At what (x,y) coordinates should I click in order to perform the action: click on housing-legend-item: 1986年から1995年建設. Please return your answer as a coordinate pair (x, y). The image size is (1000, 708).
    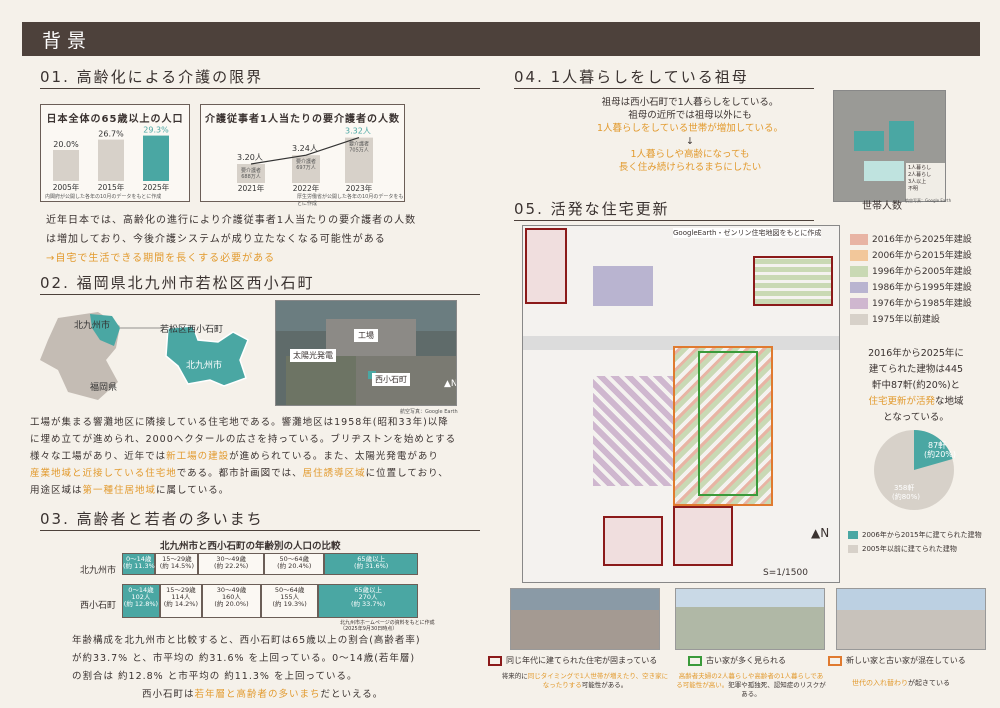
    Looking at the image, I should click on (911, 288).